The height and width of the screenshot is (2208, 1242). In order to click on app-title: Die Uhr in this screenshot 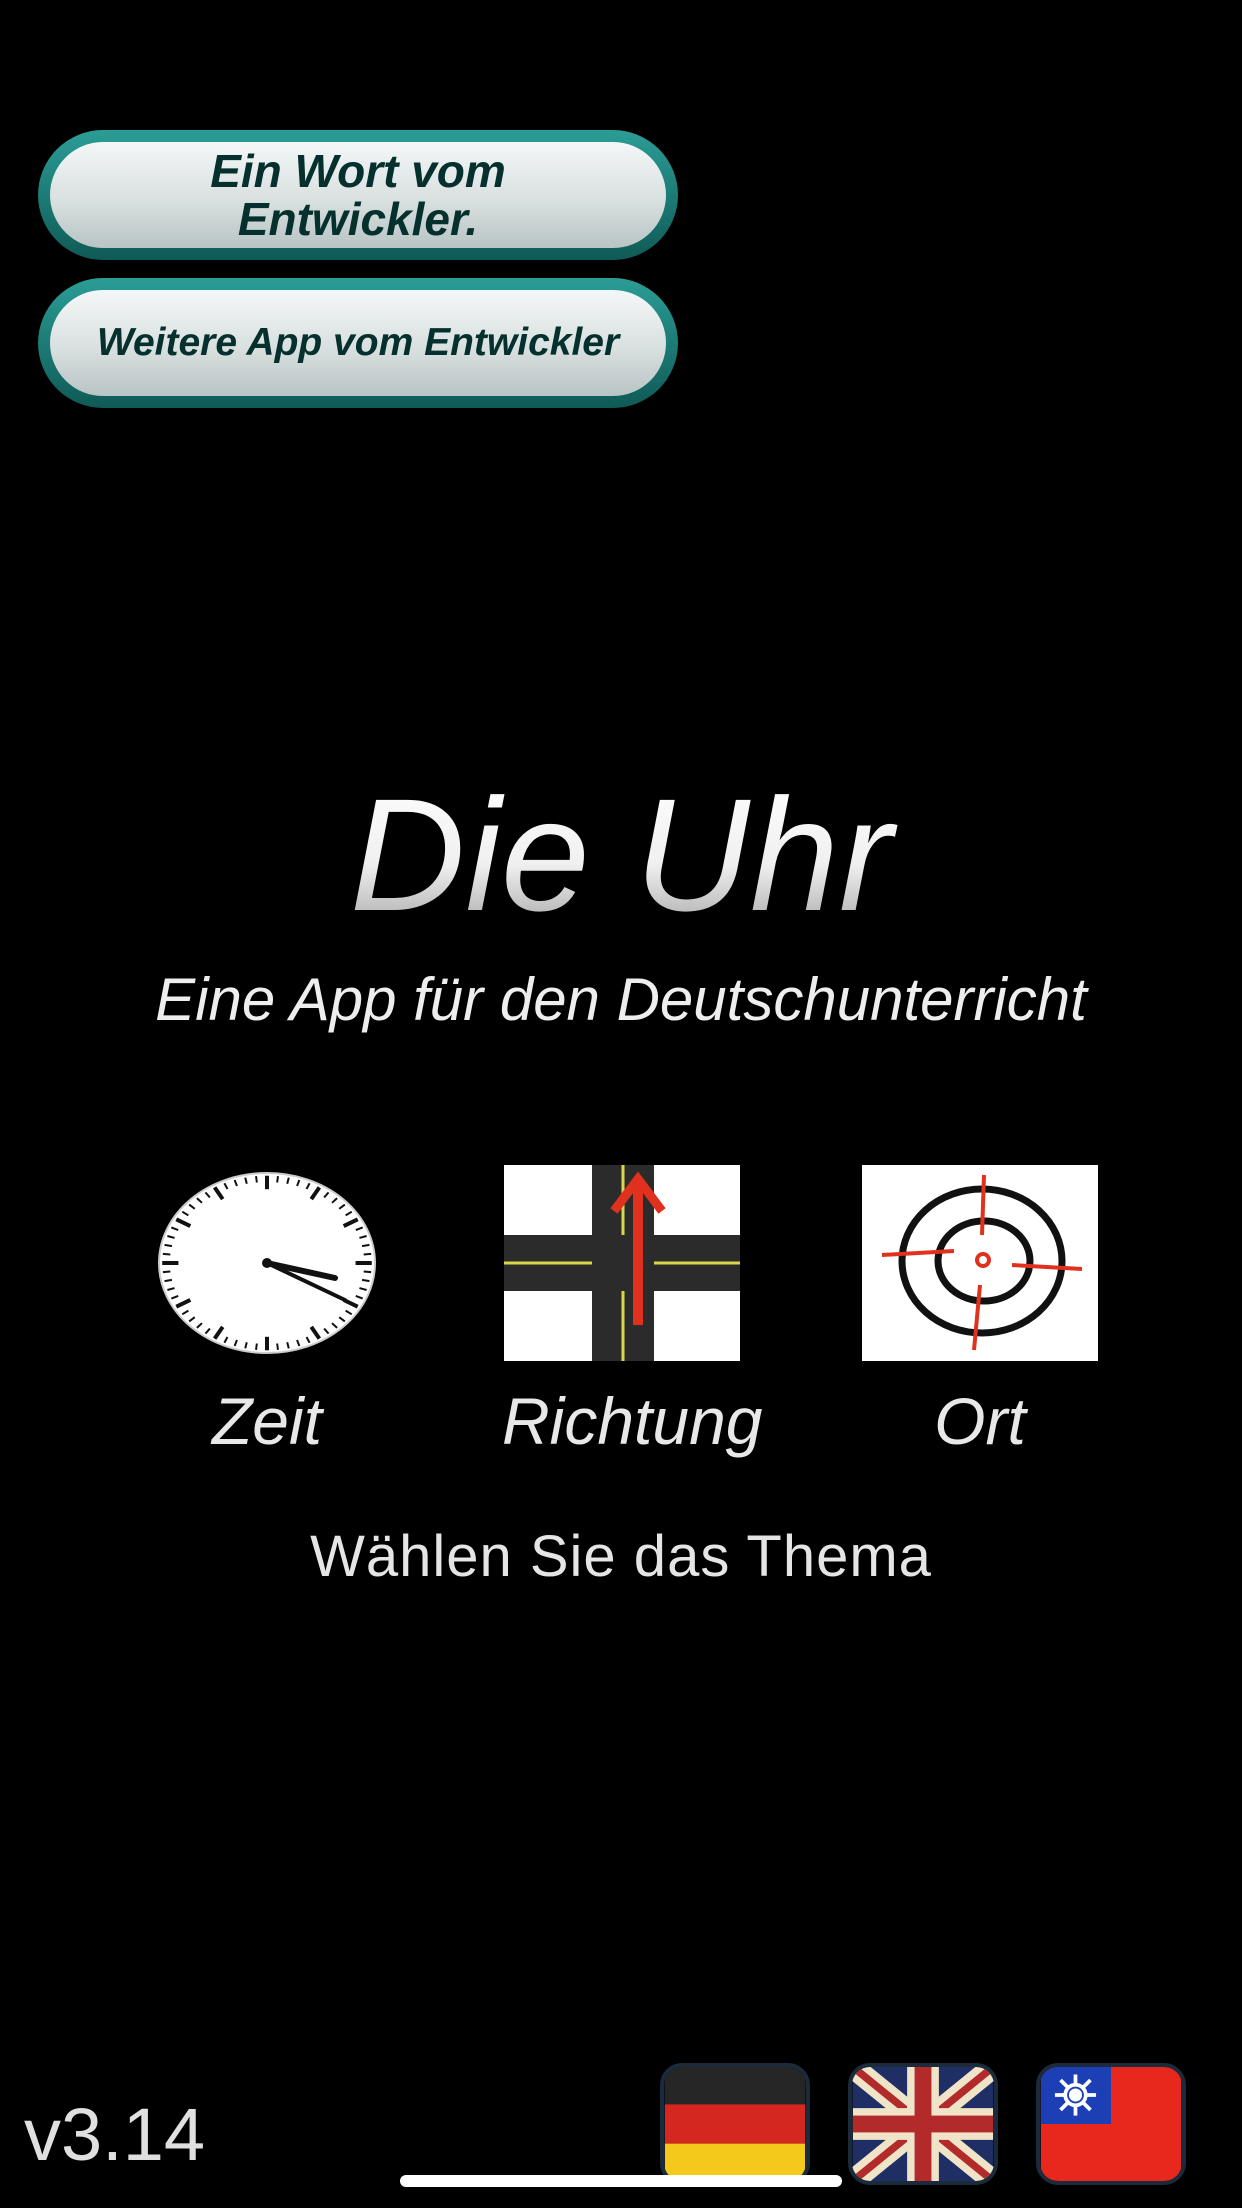, I will do `click(621, 855)`.